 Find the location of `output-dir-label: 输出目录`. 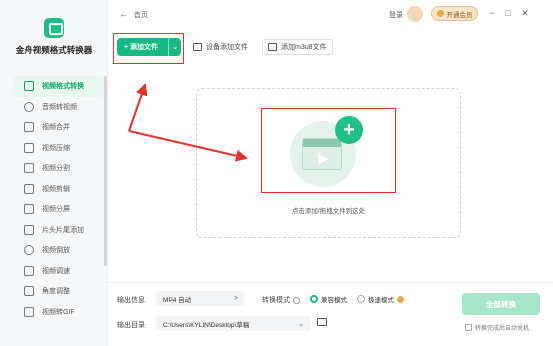

output-dir-label: 输出目录 is located at coordinates (131, 325).